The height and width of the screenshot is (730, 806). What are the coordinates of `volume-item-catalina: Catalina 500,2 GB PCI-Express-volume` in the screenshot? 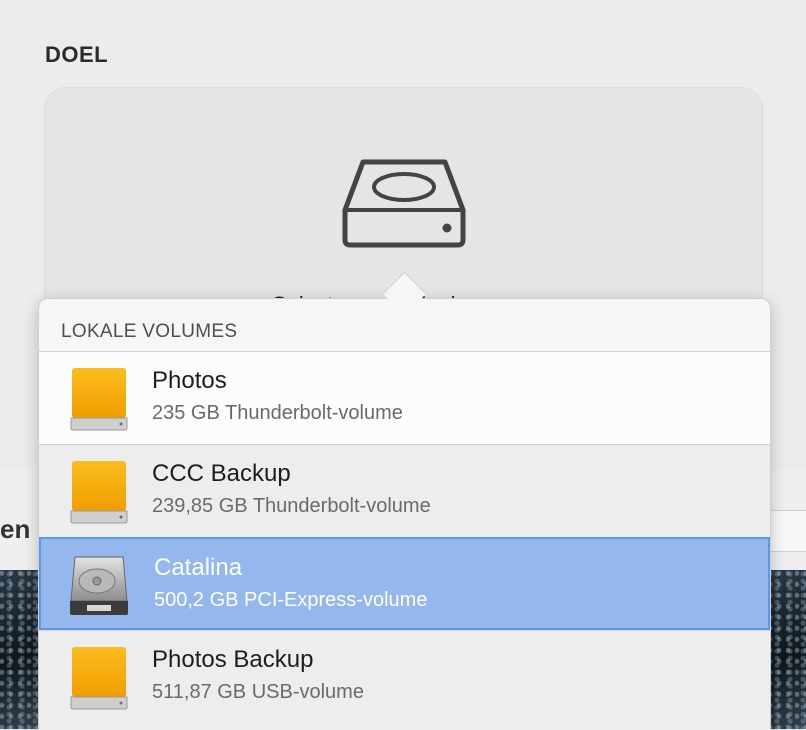 It's located at (404, 583).